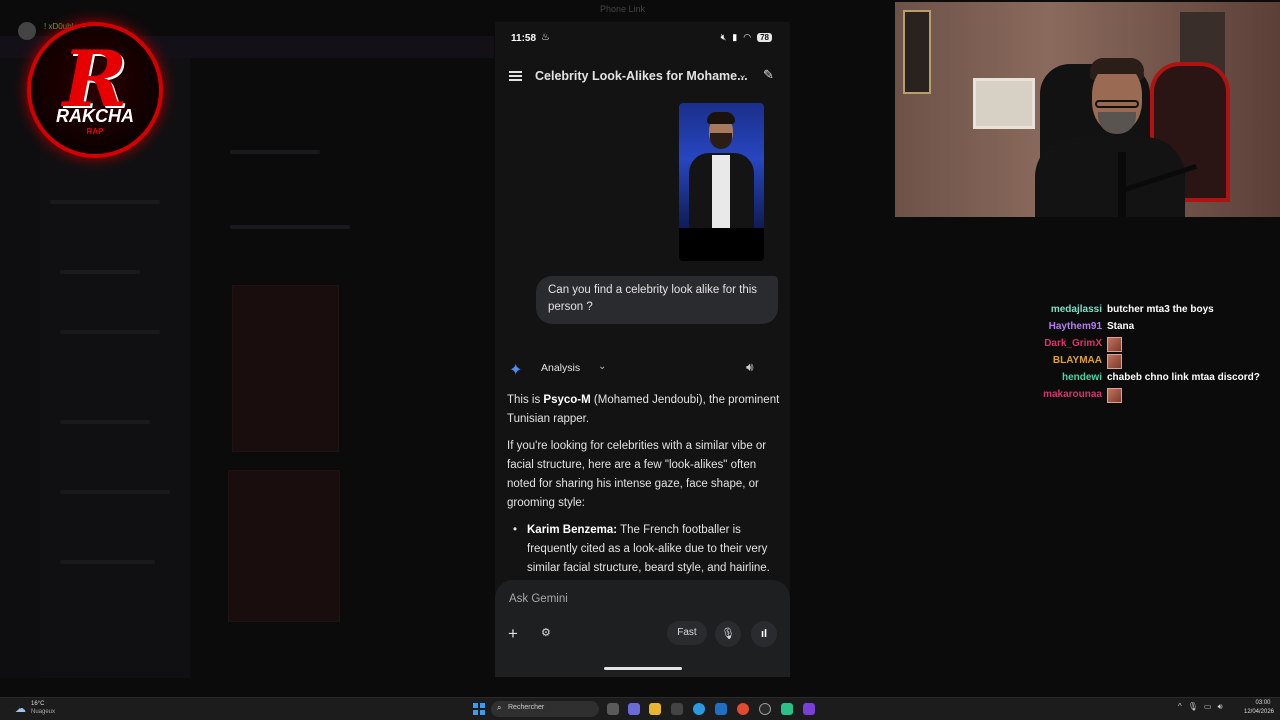  Describe the element at coordinates (764, 634) in the screenshot. I see `live-icon: ıl` at that location.